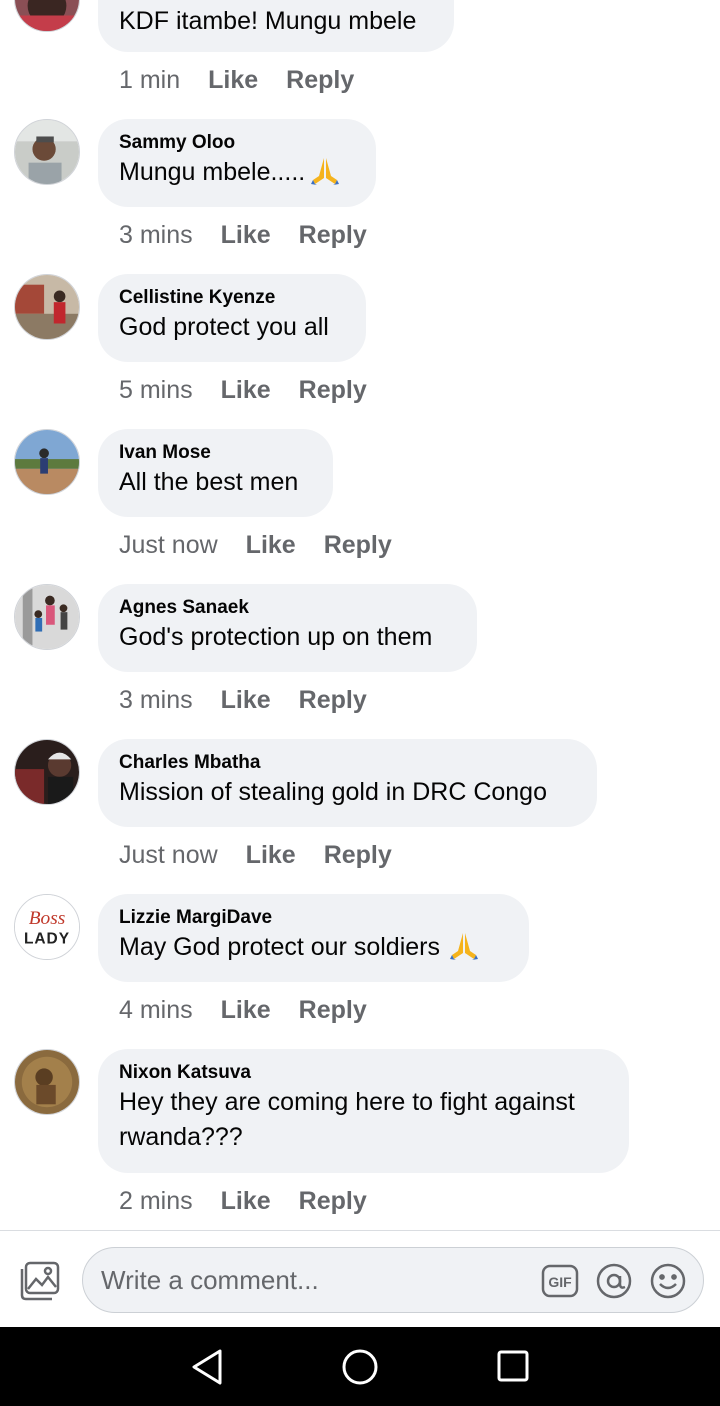 The height and width of the screenshot is (1406, 720). What do you see at coordinates (47, 938) in the screenshot?
I see `boss-lady-logo: LADY` at bounding box center [47, 938].